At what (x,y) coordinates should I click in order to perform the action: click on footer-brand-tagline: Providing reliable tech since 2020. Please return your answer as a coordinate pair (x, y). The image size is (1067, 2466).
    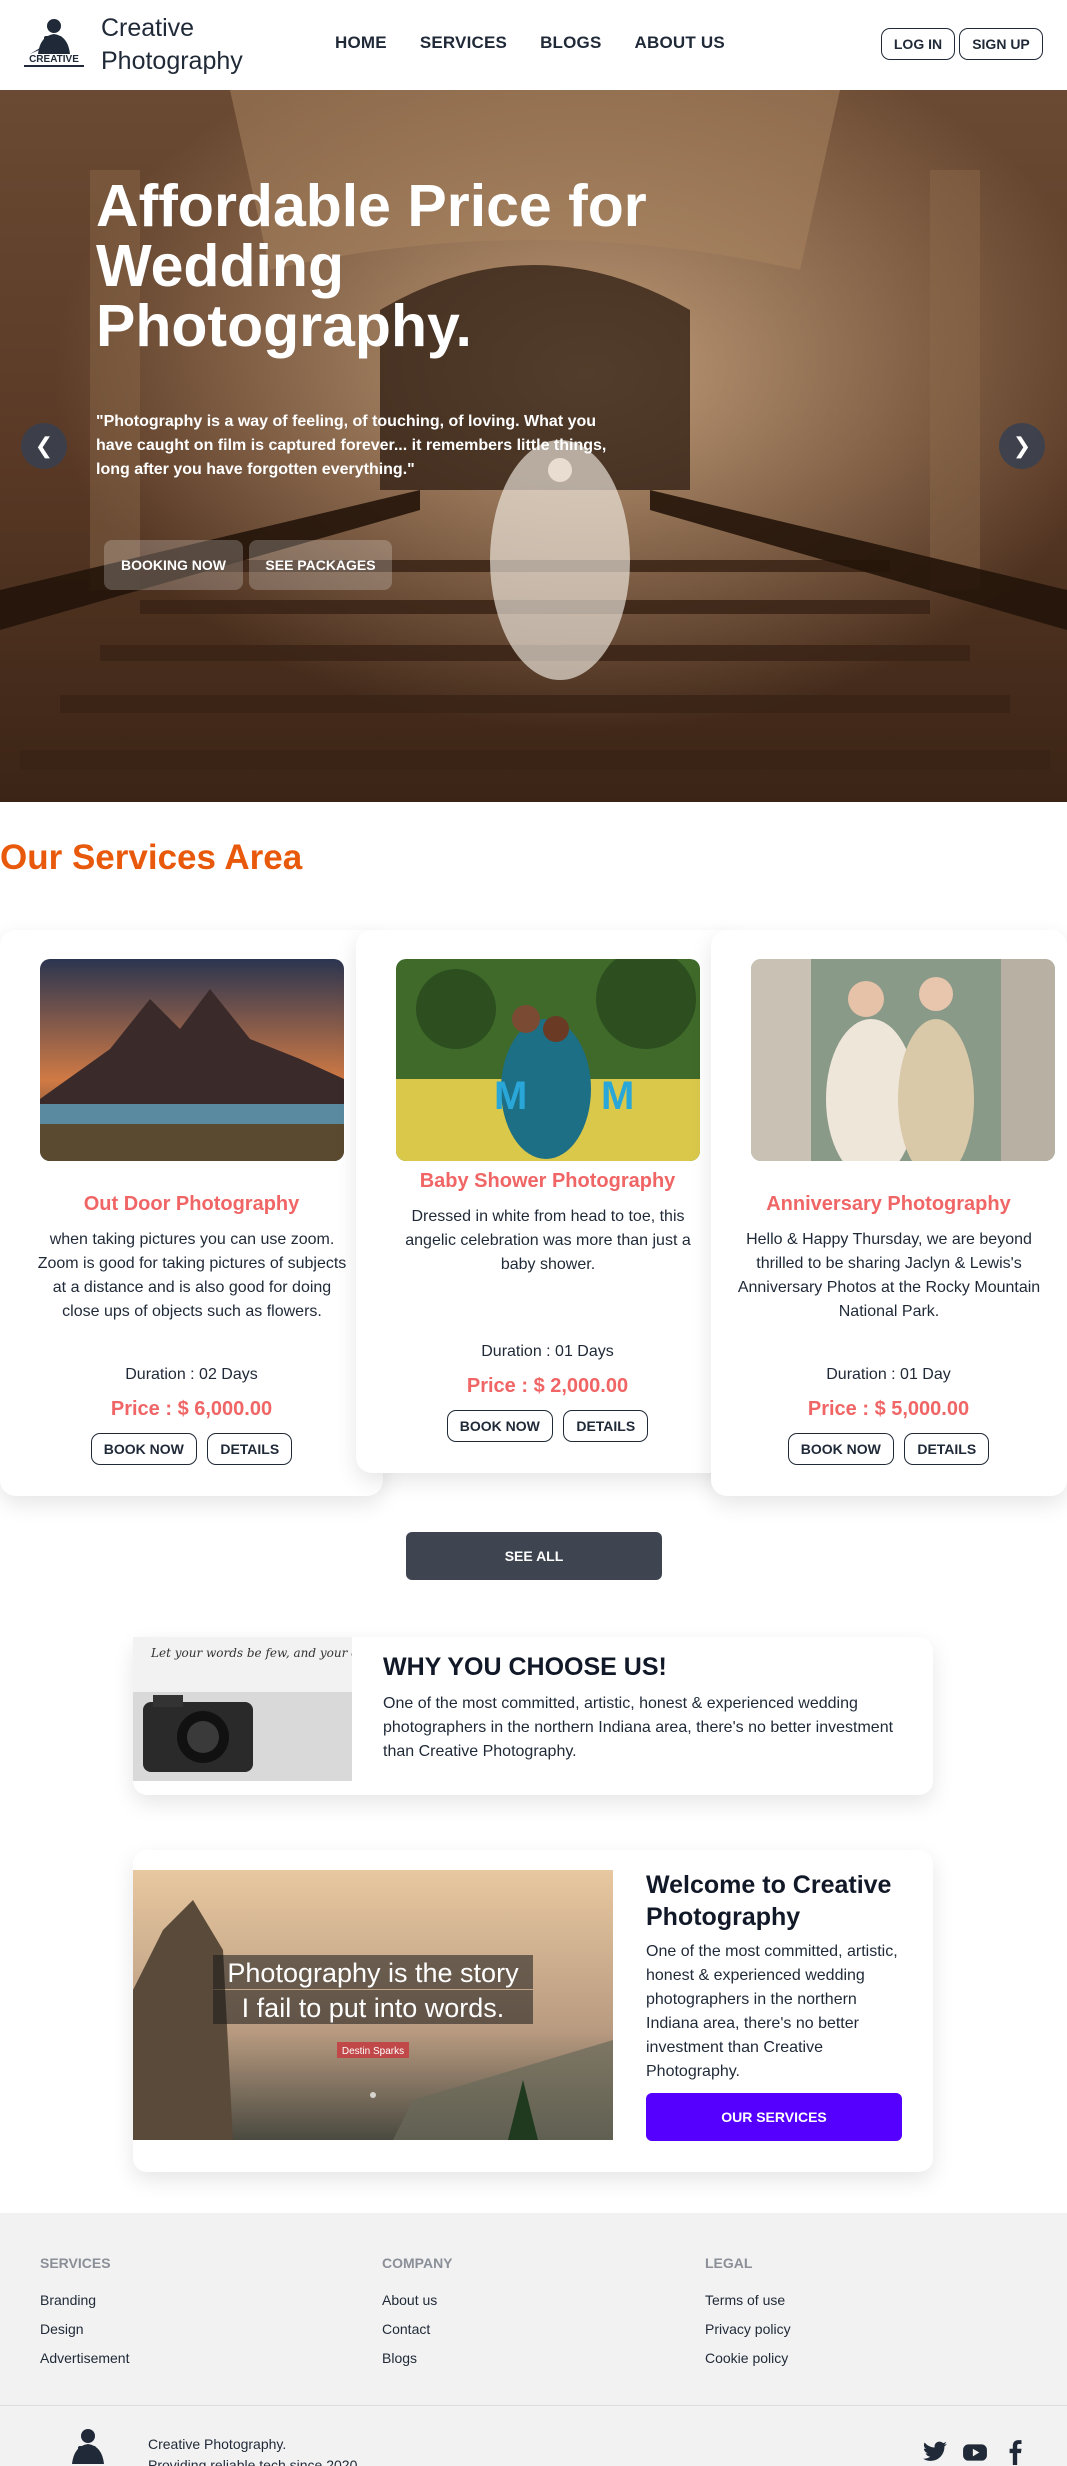
    Looking at the image, I should click on (253, 2461).